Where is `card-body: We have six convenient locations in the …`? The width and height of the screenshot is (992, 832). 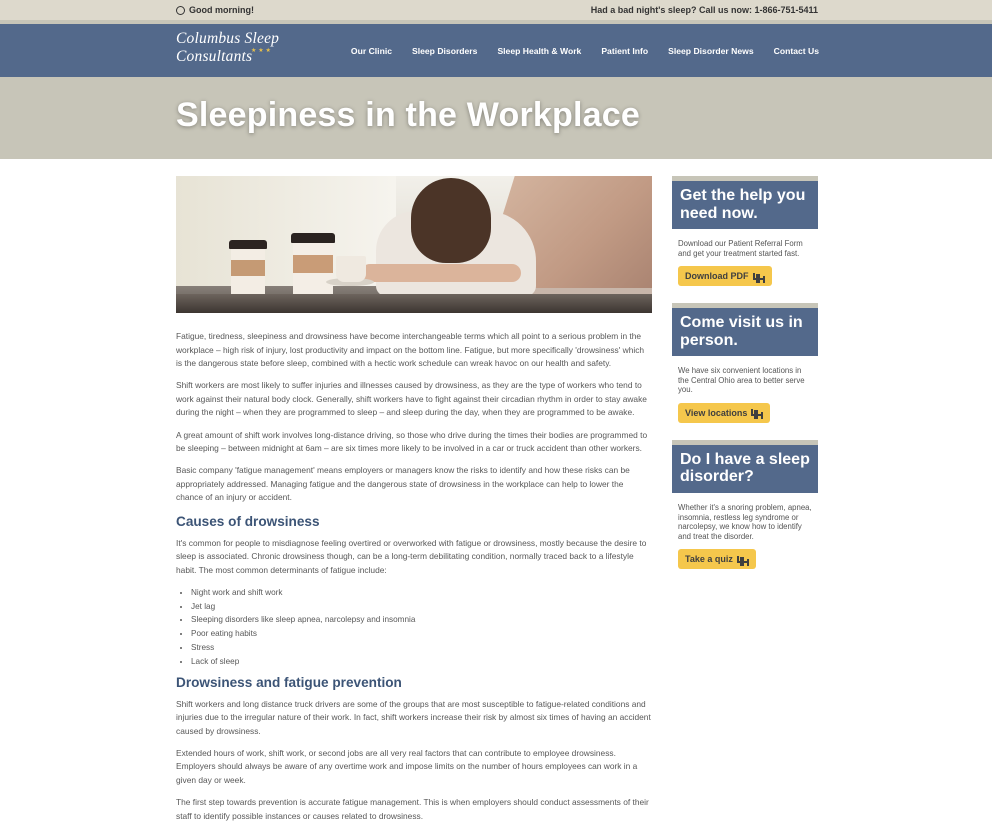
card-body: We have six convenient locations in the … is located at coordinates (745, 389).